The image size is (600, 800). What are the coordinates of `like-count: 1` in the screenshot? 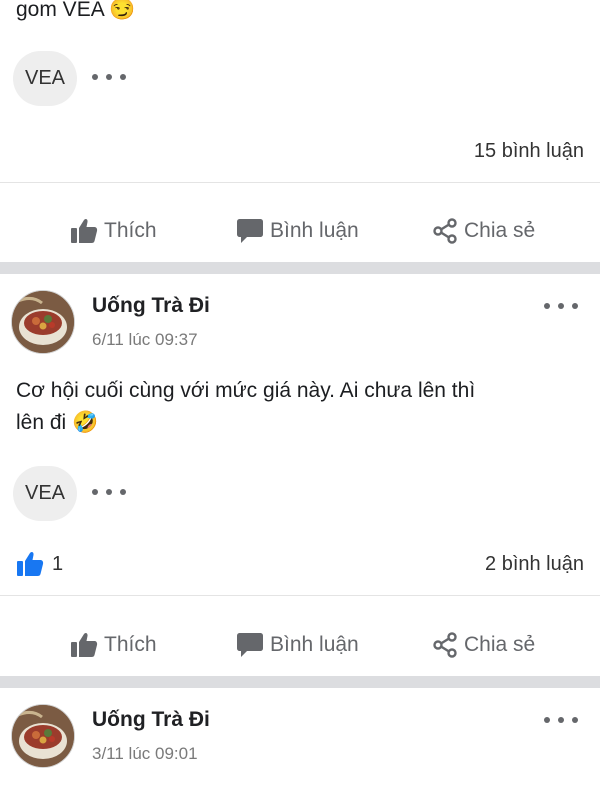 It's located at (58, 563).